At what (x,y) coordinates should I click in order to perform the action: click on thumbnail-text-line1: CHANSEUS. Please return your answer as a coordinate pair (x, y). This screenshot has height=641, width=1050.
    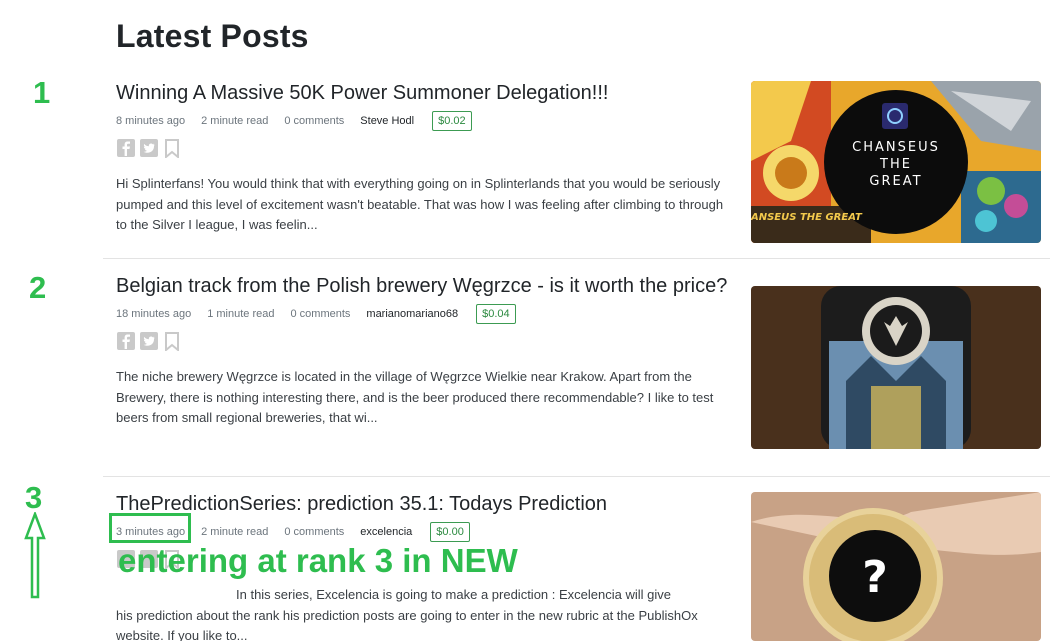
    Looking at the image, I should click on (896, 147).